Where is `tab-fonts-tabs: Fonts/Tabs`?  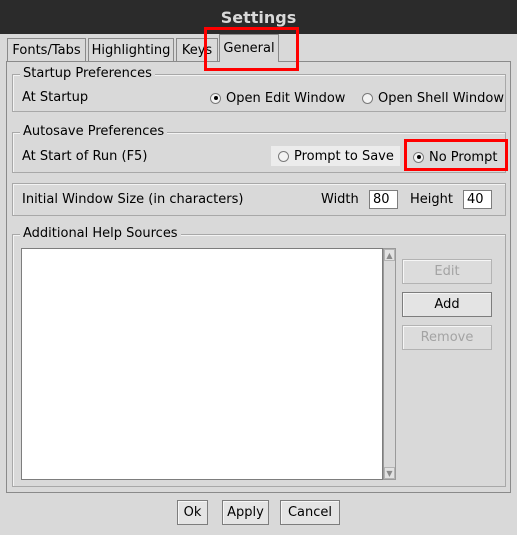
tab-fonts-tabs: Fonts/Tabs is located at coordinates (46, 49).